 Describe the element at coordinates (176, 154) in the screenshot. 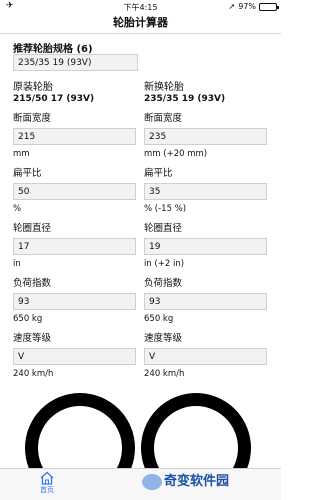

I see `field-unit: mm (+20 mm)` at that location.